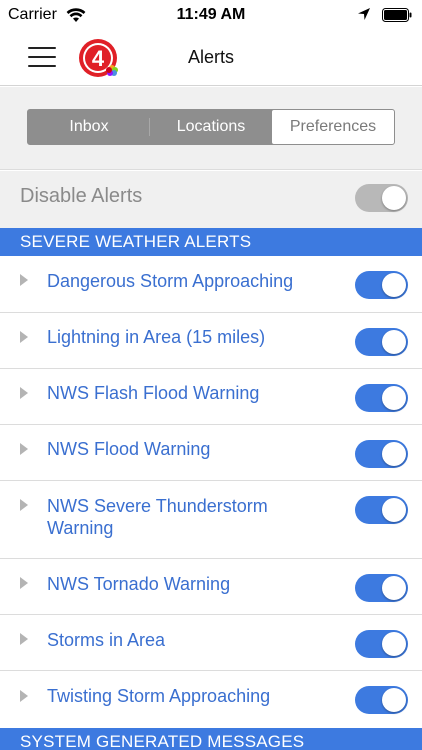 The image size is (422, 750). I want to click on disable-alerts-label: Disable Alerts, so click(81, 196).